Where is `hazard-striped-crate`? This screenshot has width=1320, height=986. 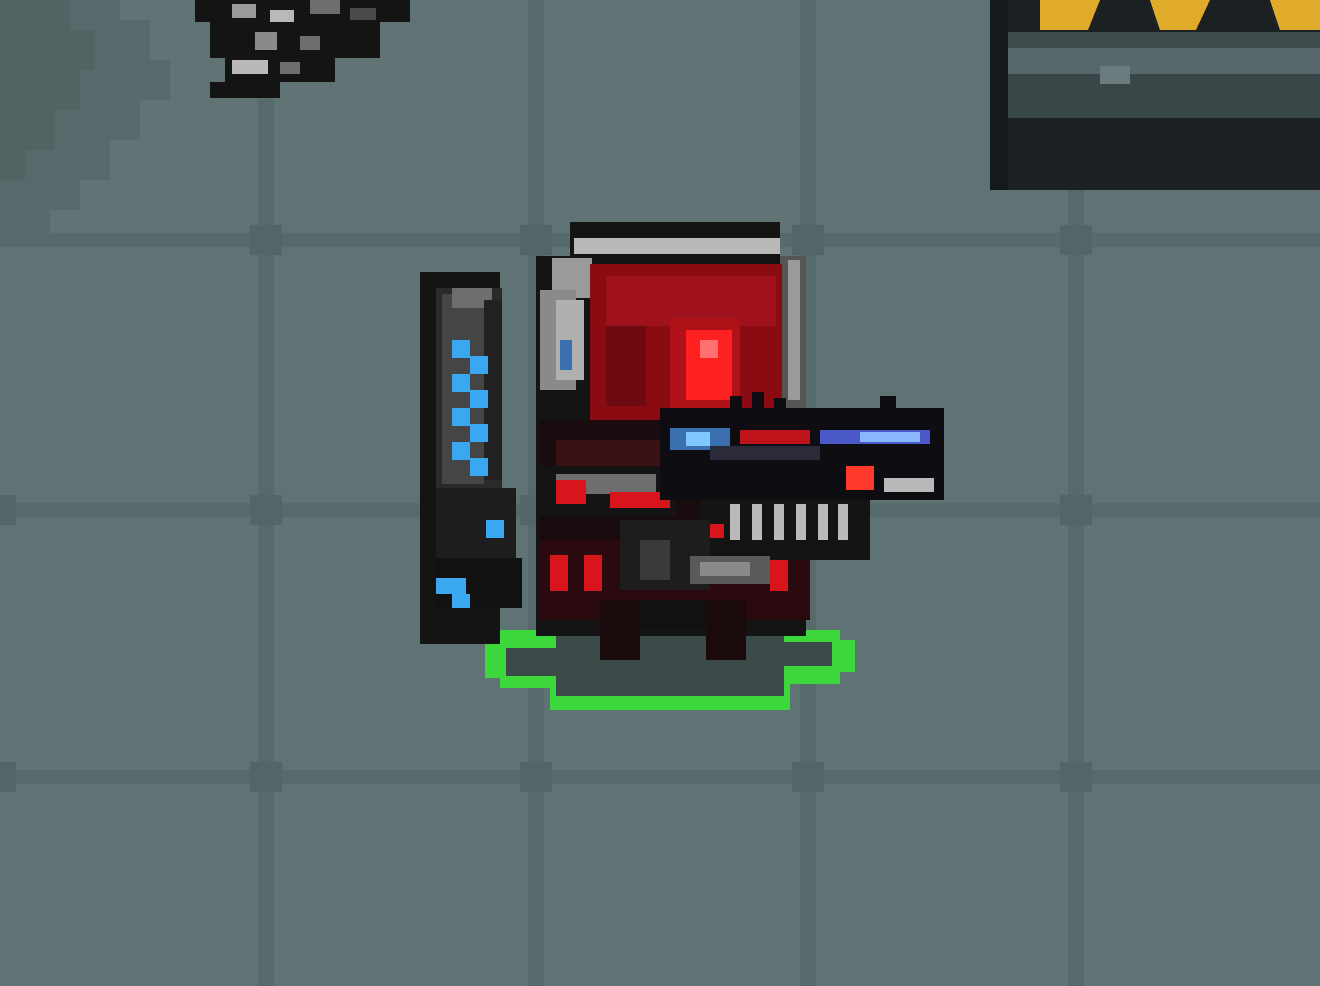 hazard-striped-crate is located at coordinates (1155, 95).